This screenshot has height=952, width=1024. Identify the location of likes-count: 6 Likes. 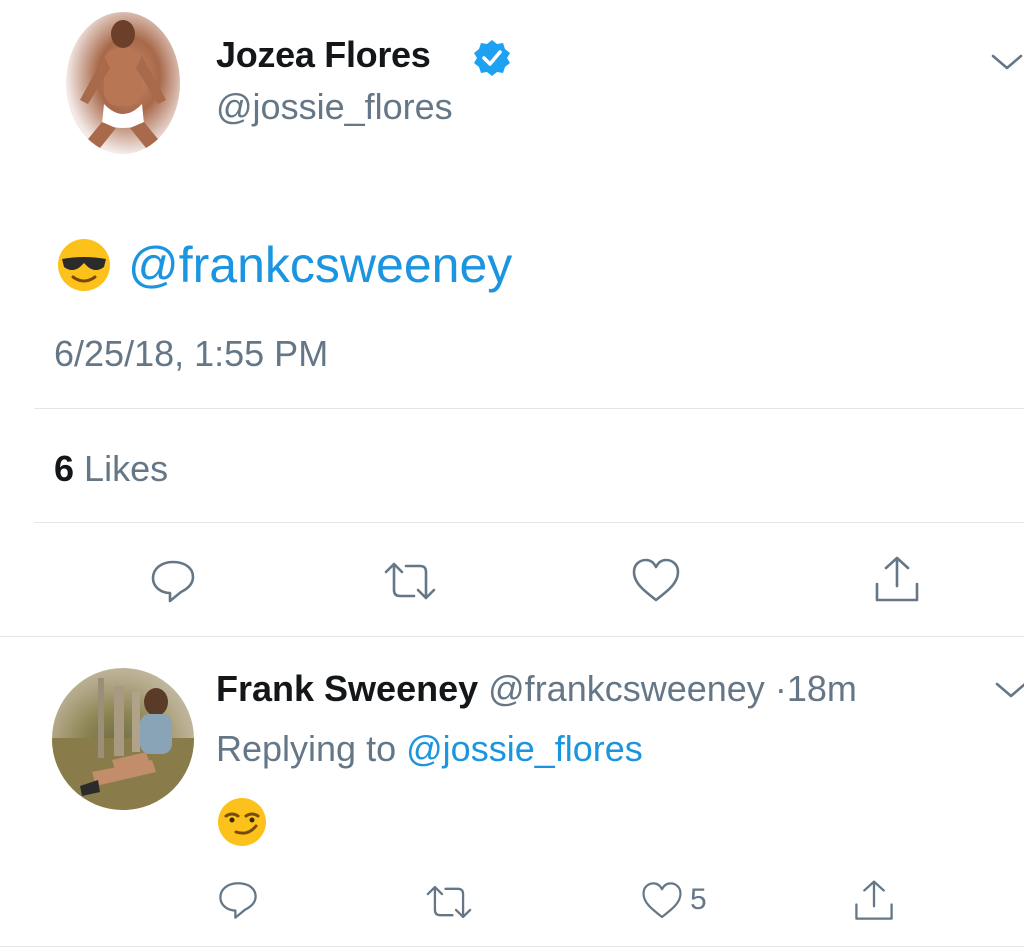
(111, 469).